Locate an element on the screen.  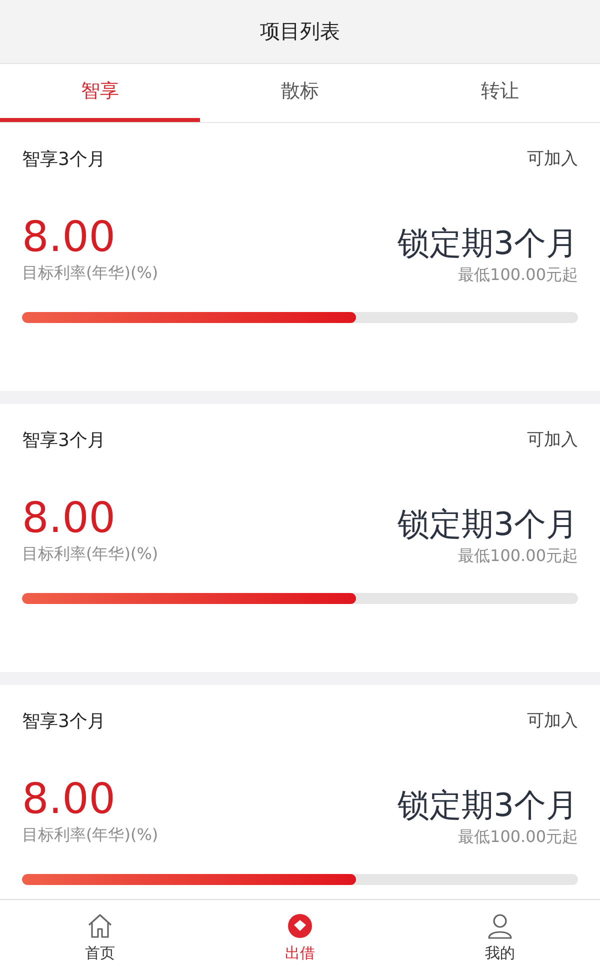
diamond-coin-icon is located at coordinates (300, 926).